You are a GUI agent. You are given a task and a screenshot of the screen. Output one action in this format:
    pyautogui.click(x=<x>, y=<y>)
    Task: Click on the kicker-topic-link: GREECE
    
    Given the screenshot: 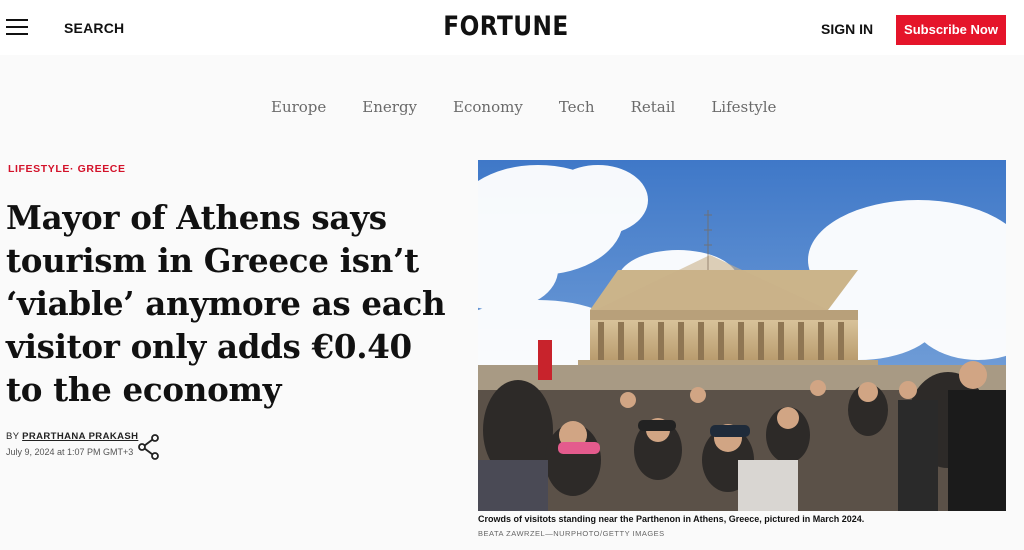 What is the action you would take?
    pyautogui.click(x=102, y=169)
    